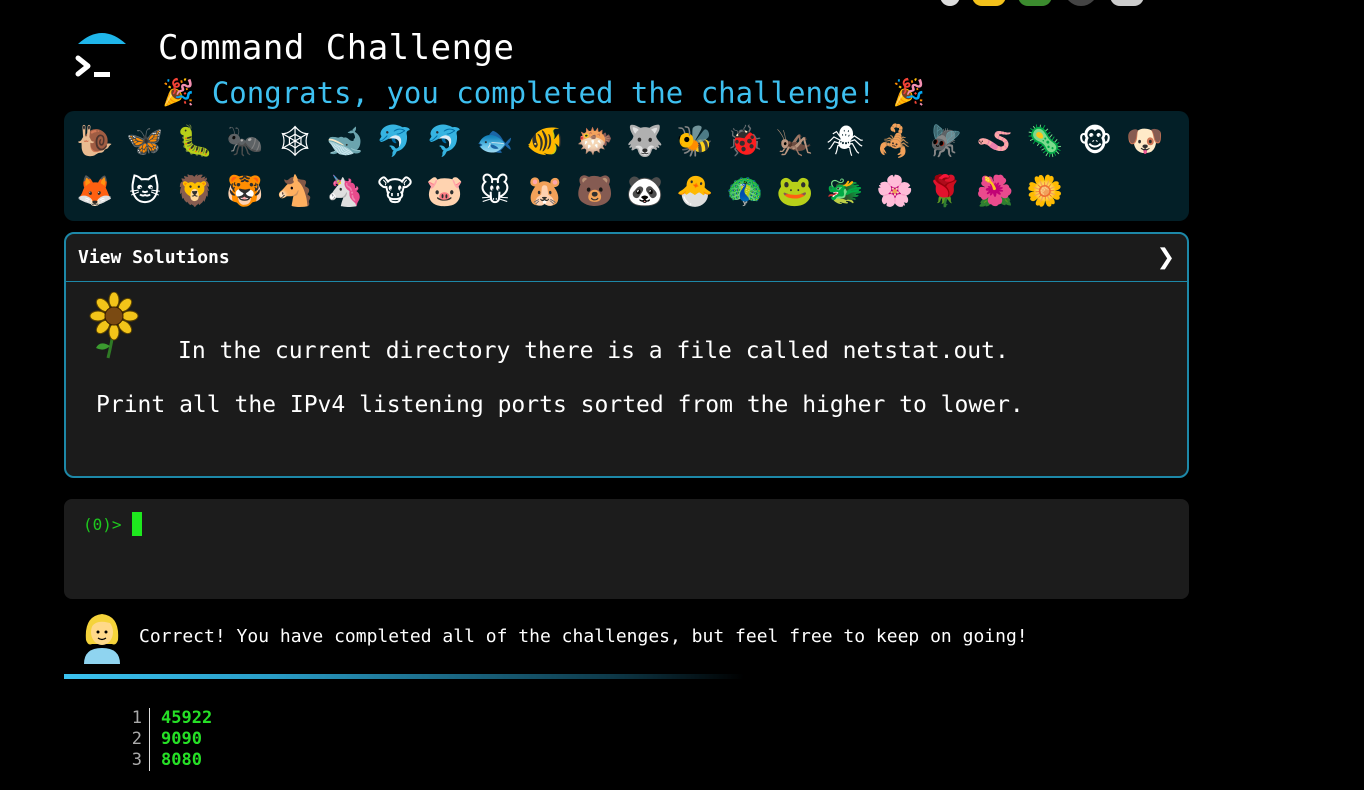  Describe the element at coordinates (895, 192) in the screenshot. I see `challenge-emoji-icon: 🌸` at that location.